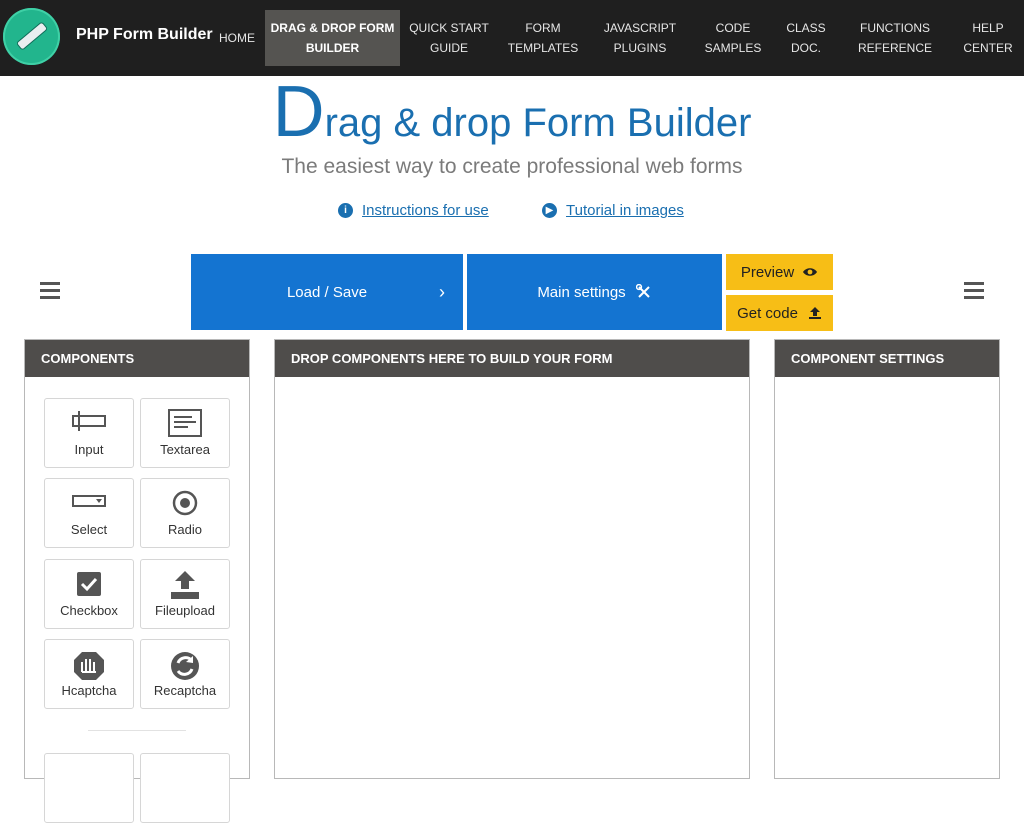 The width and height of the screenshot is (1024, 823). What do you see at coordinates (895, 38) in the screenshot?
I see `nav-functions-reference: FUNCTIONS REFERENCE` at bounding box center [895, 38].